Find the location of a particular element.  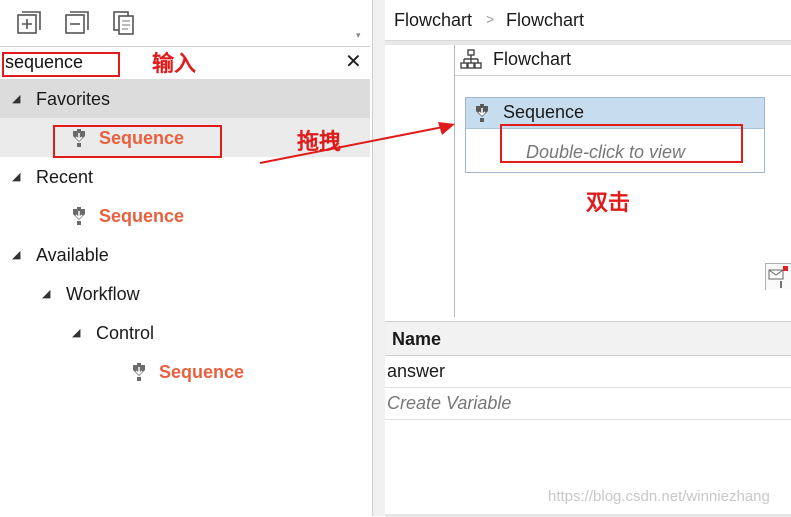

sequence-title: Sequence is located at coordinates (544, 112).